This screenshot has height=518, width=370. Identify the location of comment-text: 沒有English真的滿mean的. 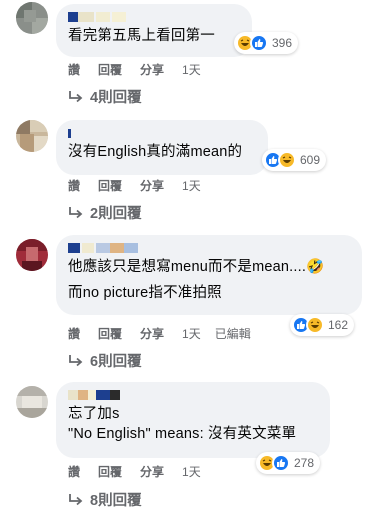
(155, 152).